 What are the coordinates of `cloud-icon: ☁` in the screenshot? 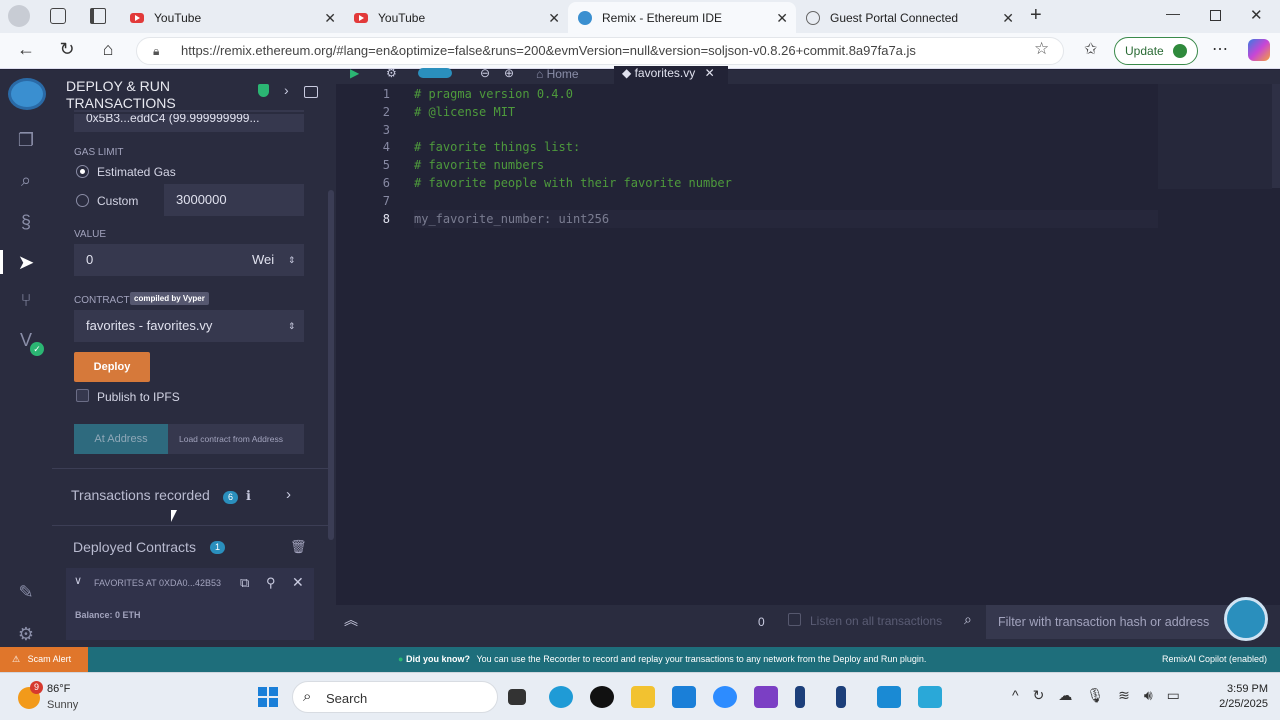 It's located at (1072, 695).